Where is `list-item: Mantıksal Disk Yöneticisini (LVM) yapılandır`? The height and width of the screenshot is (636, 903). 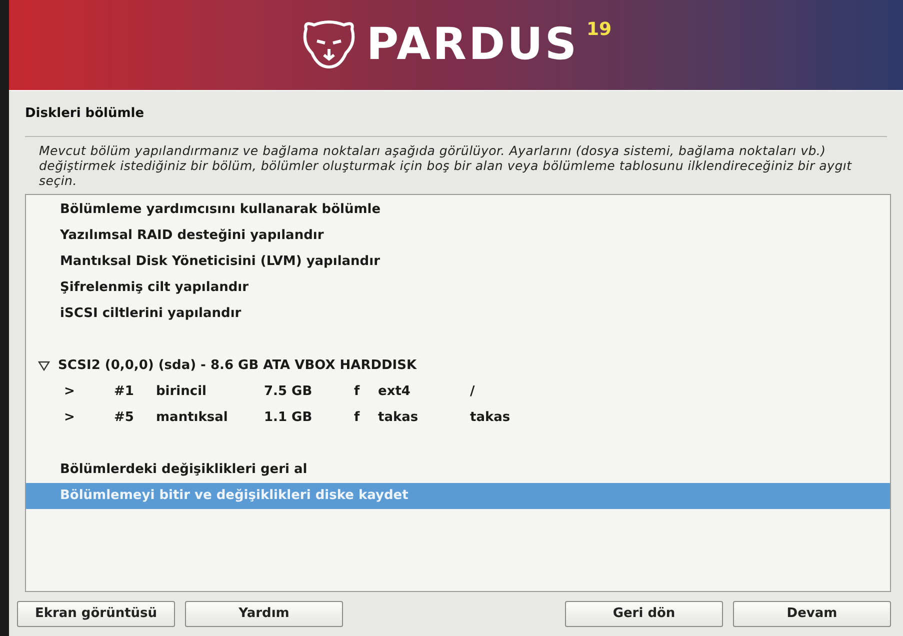 list-item: Mantıksal Disk Yöneticisini (LVM) yapılandır is located at coordinates (458, 262).